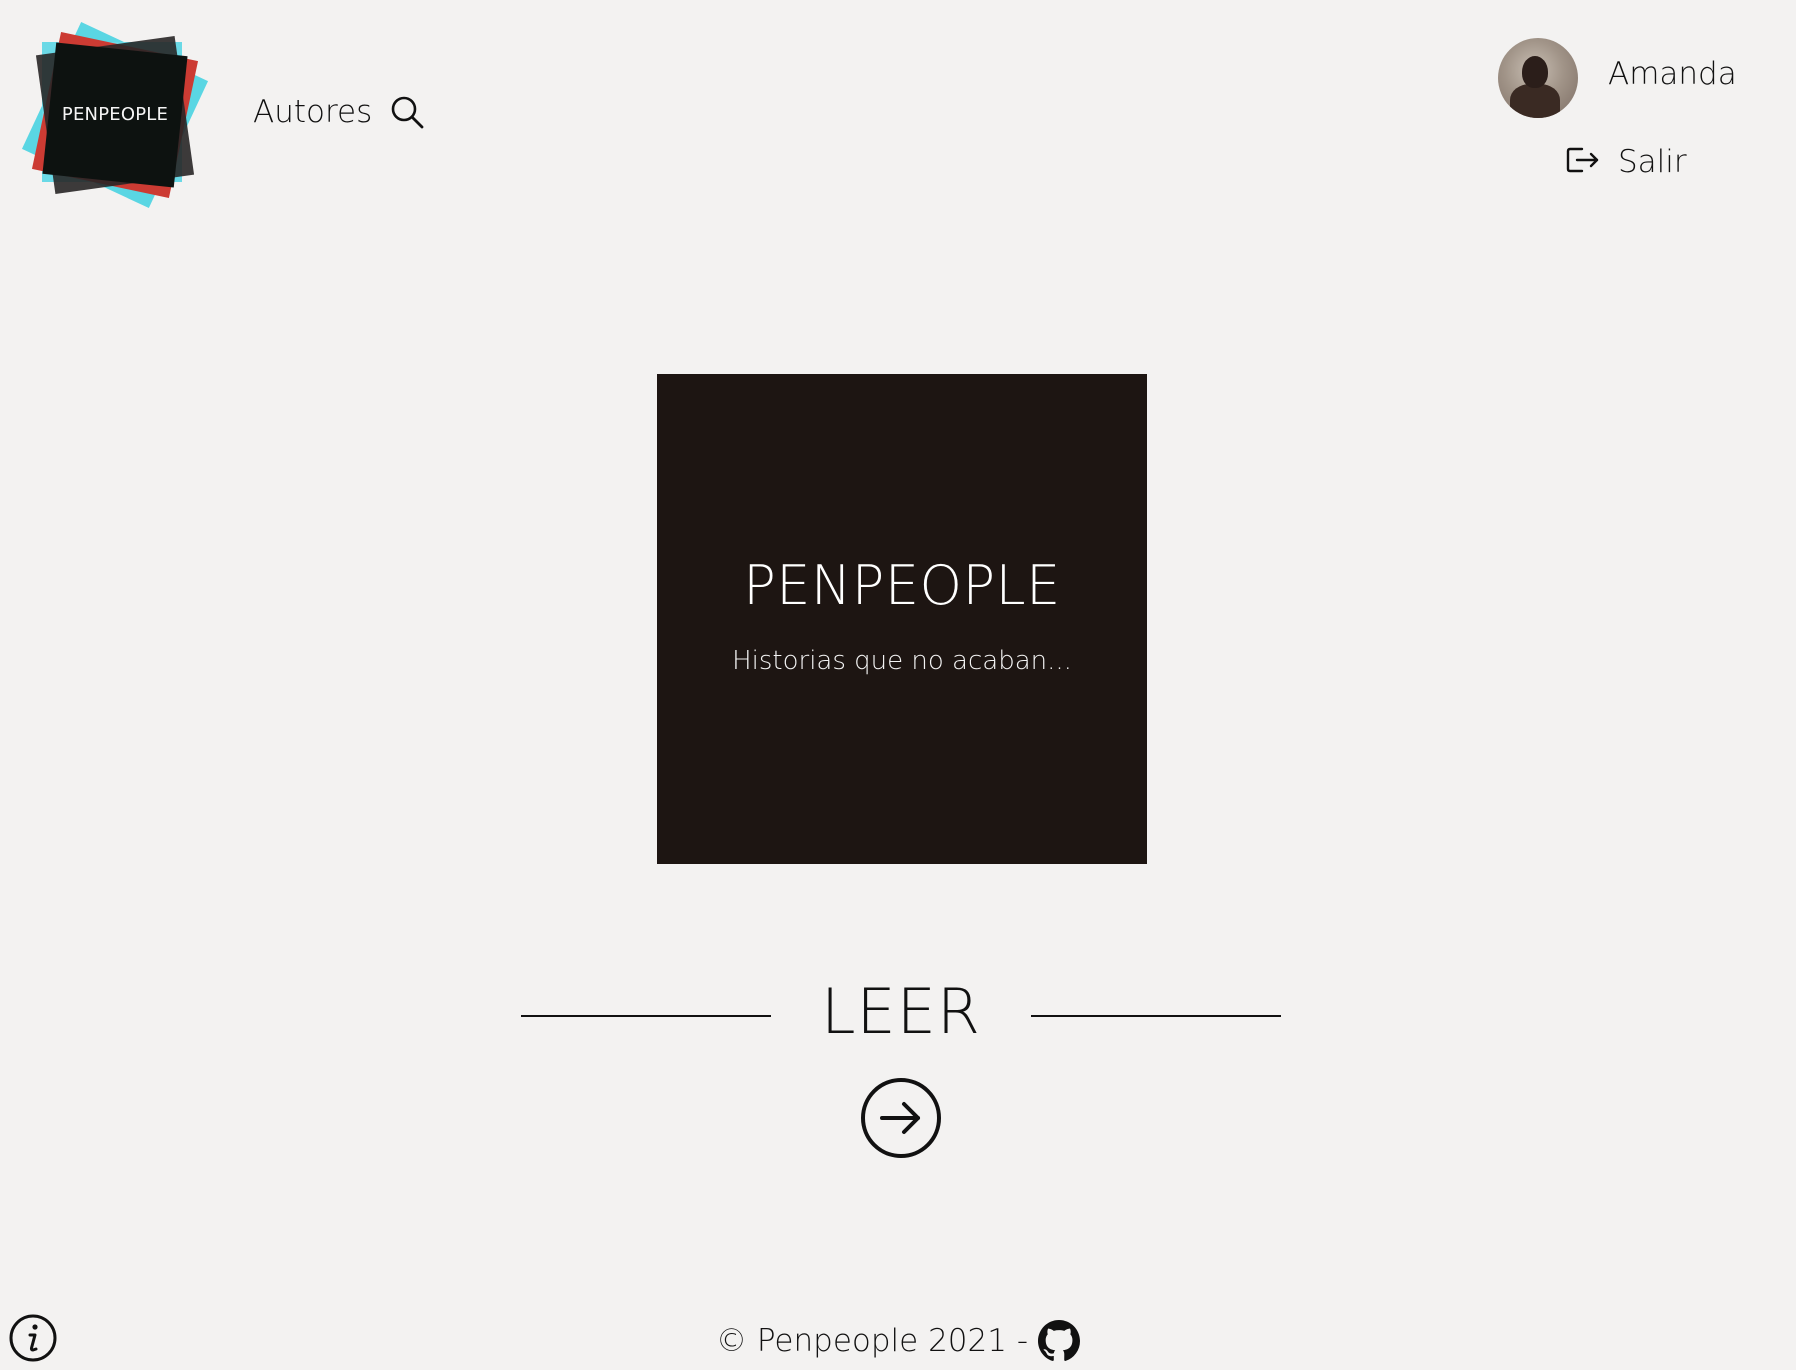  What do you see at coordinates (1535, 101) in the screenshot?
I see `avatar-body` at bounding box center [1535, 101].